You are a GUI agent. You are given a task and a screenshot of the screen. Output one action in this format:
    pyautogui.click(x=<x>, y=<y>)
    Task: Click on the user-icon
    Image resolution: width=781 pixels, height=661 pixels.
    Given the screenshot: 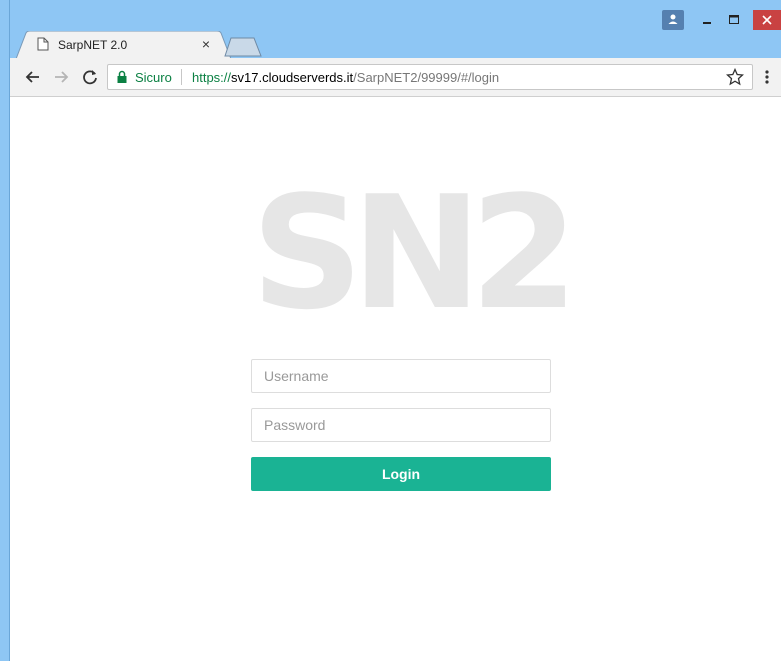 What is the action you would take?
    pyautogui.click(x=673, y=20)
    